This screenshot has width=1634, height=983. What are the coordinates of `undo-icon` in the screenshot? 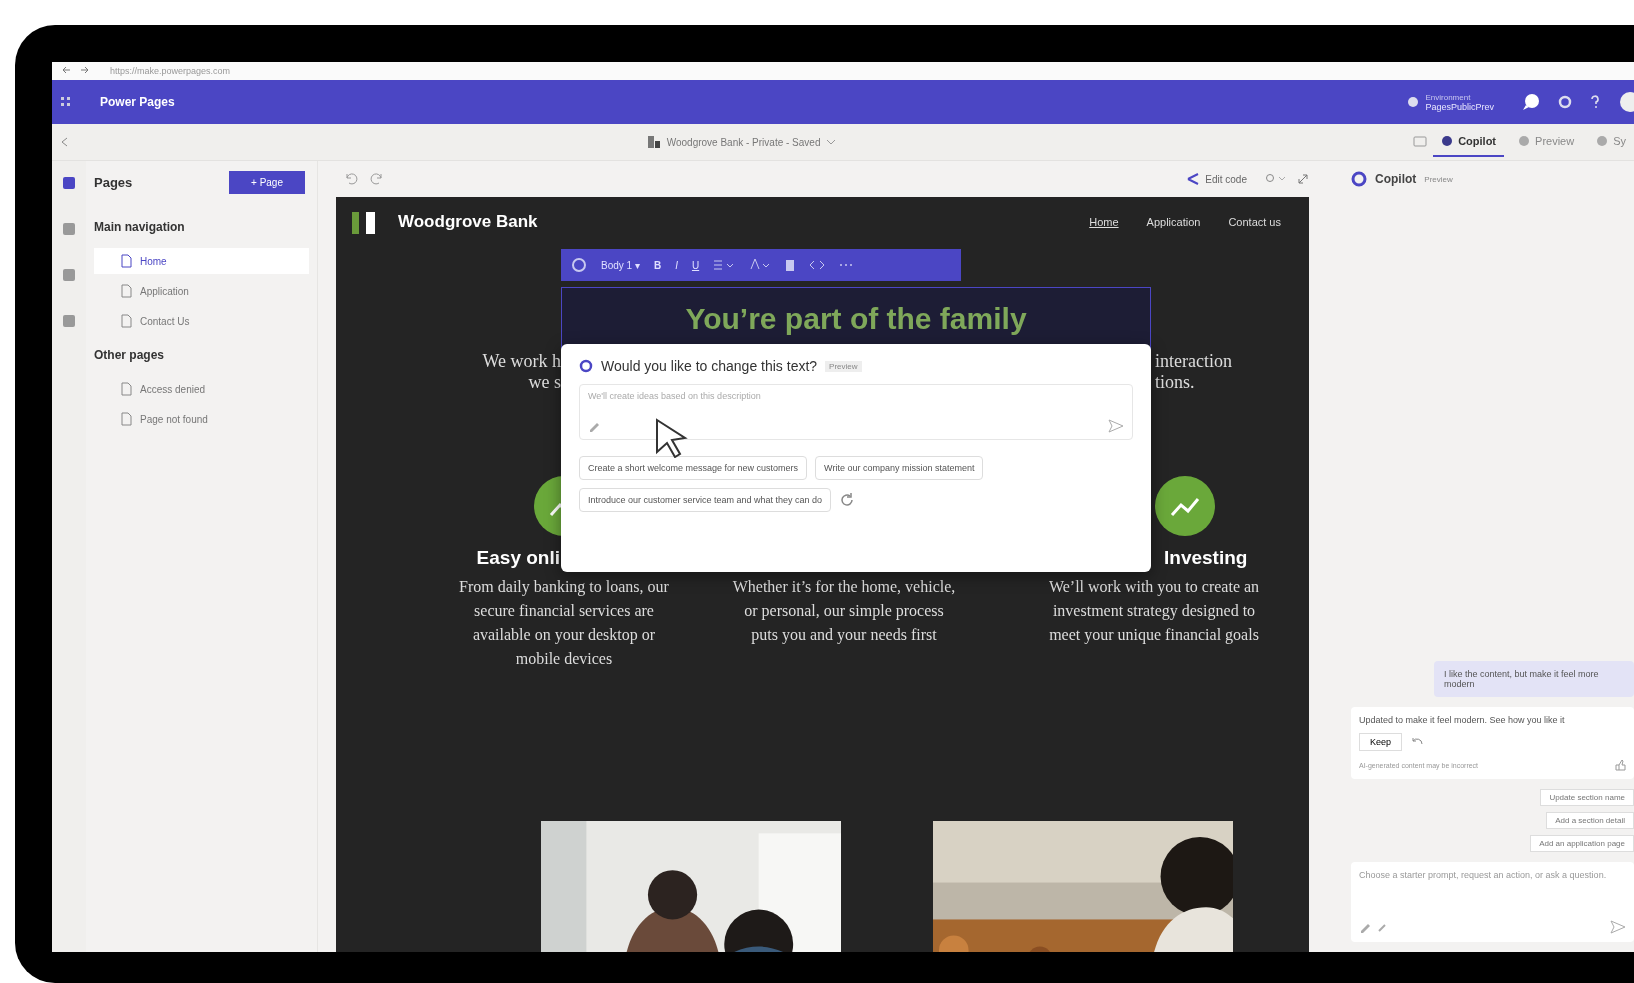 It's located at (351, 179).